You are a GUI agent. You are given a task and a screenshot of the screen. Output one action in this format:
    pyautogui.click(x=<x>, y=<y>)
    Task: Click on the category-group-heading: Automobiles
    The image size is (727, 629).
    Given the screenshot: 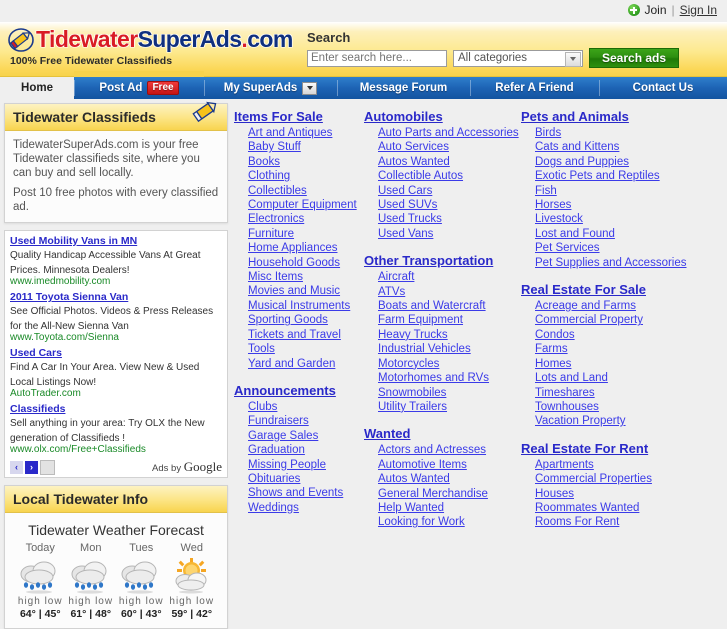 What is the action you would take?
    pyautogui.click(x=436, y=116)
    